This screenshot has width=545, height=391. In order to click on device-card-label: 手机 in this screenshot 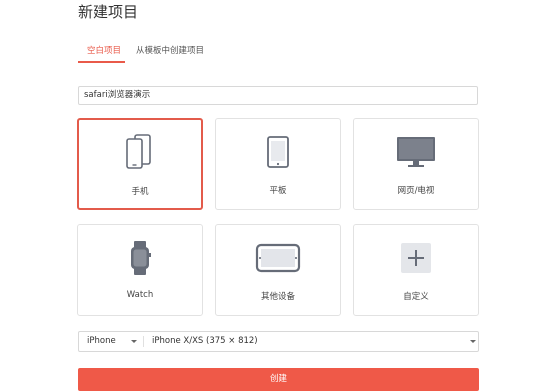, I will do `click(140, 192)`.